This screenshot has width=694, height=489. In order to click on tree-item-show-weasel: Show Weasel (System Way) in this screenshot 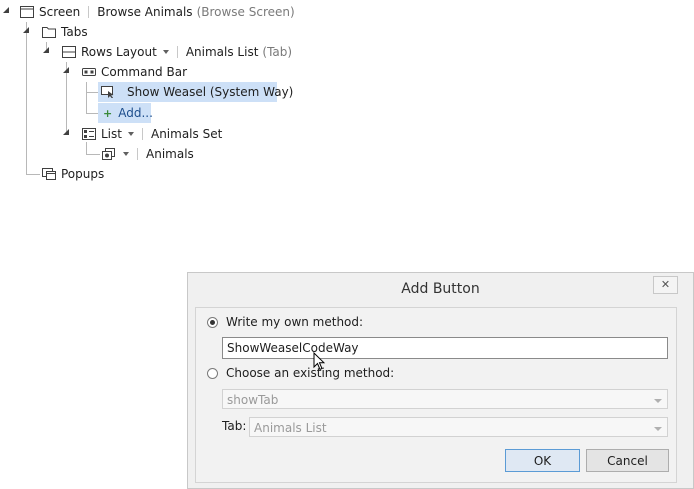, I will do `click(195, 92)`.